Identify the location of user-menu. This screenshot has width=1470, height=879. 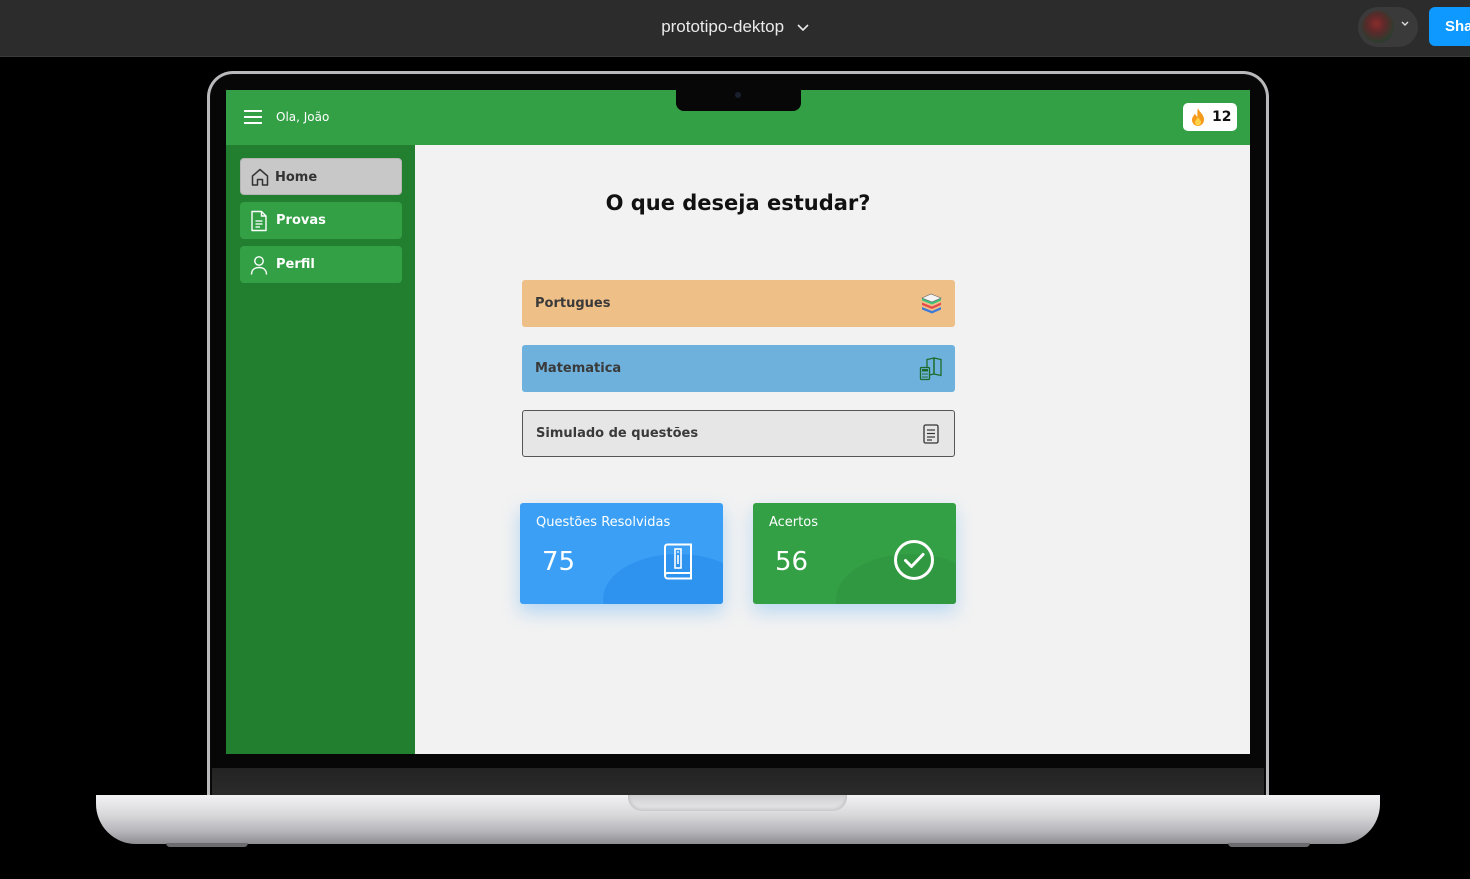
(1388, 27).